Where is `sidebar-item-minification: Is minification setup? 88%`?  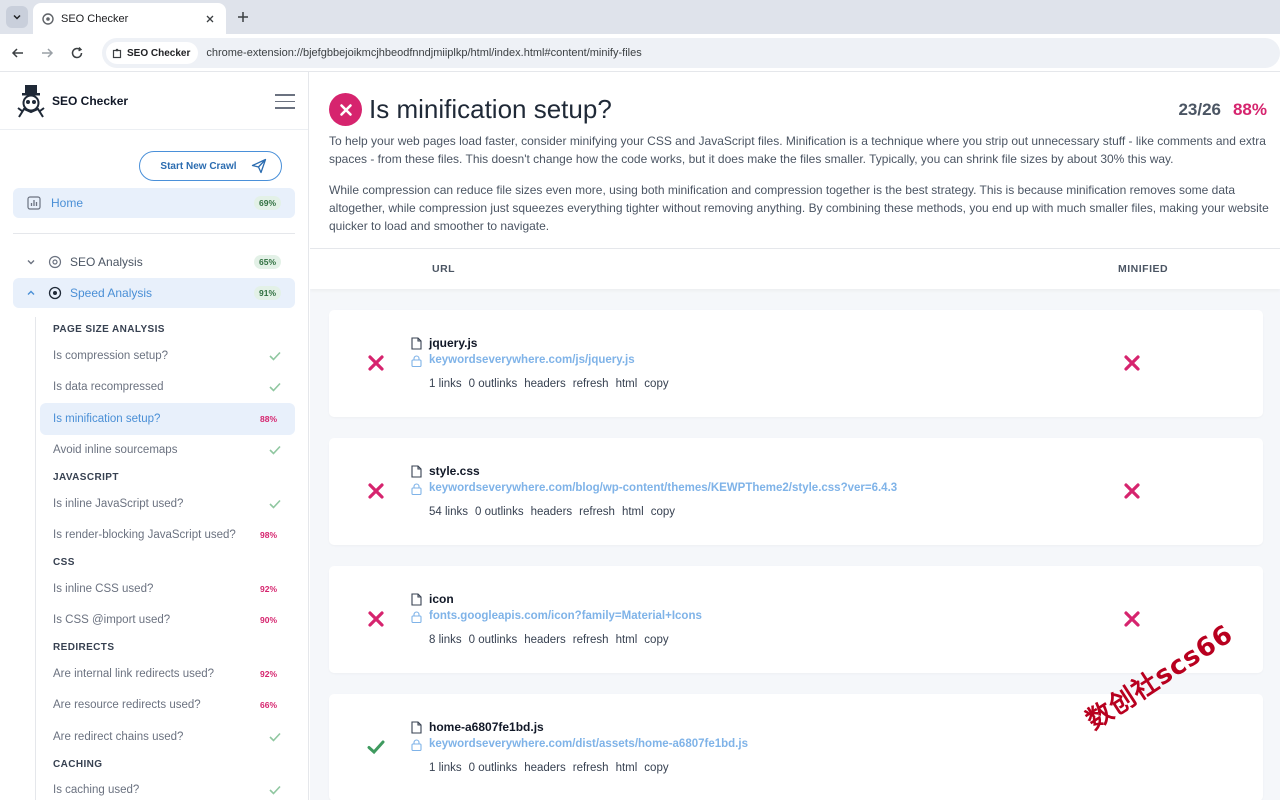 sidebar-item-minification: Is minification setup? 88% is located at coordinates (167, 419).